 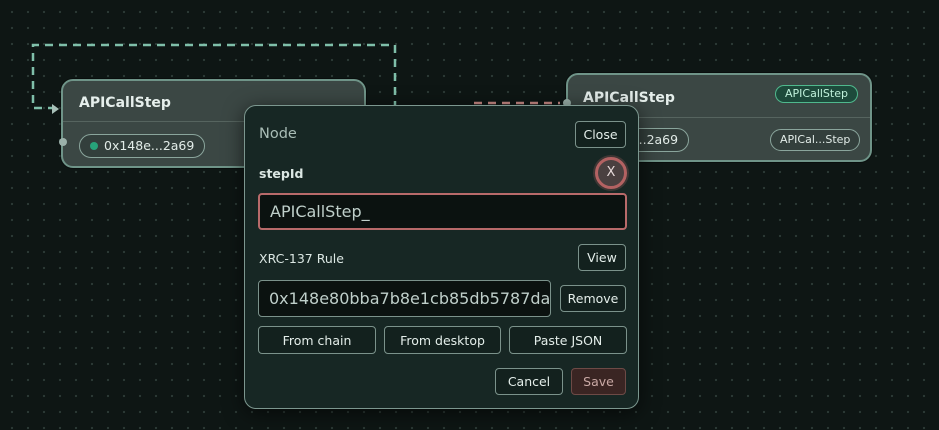 What do you see at coordinates (816, 94) in the screenshot?
I see `node-type-badge: APICallStep` at bounding box center [816, 94].